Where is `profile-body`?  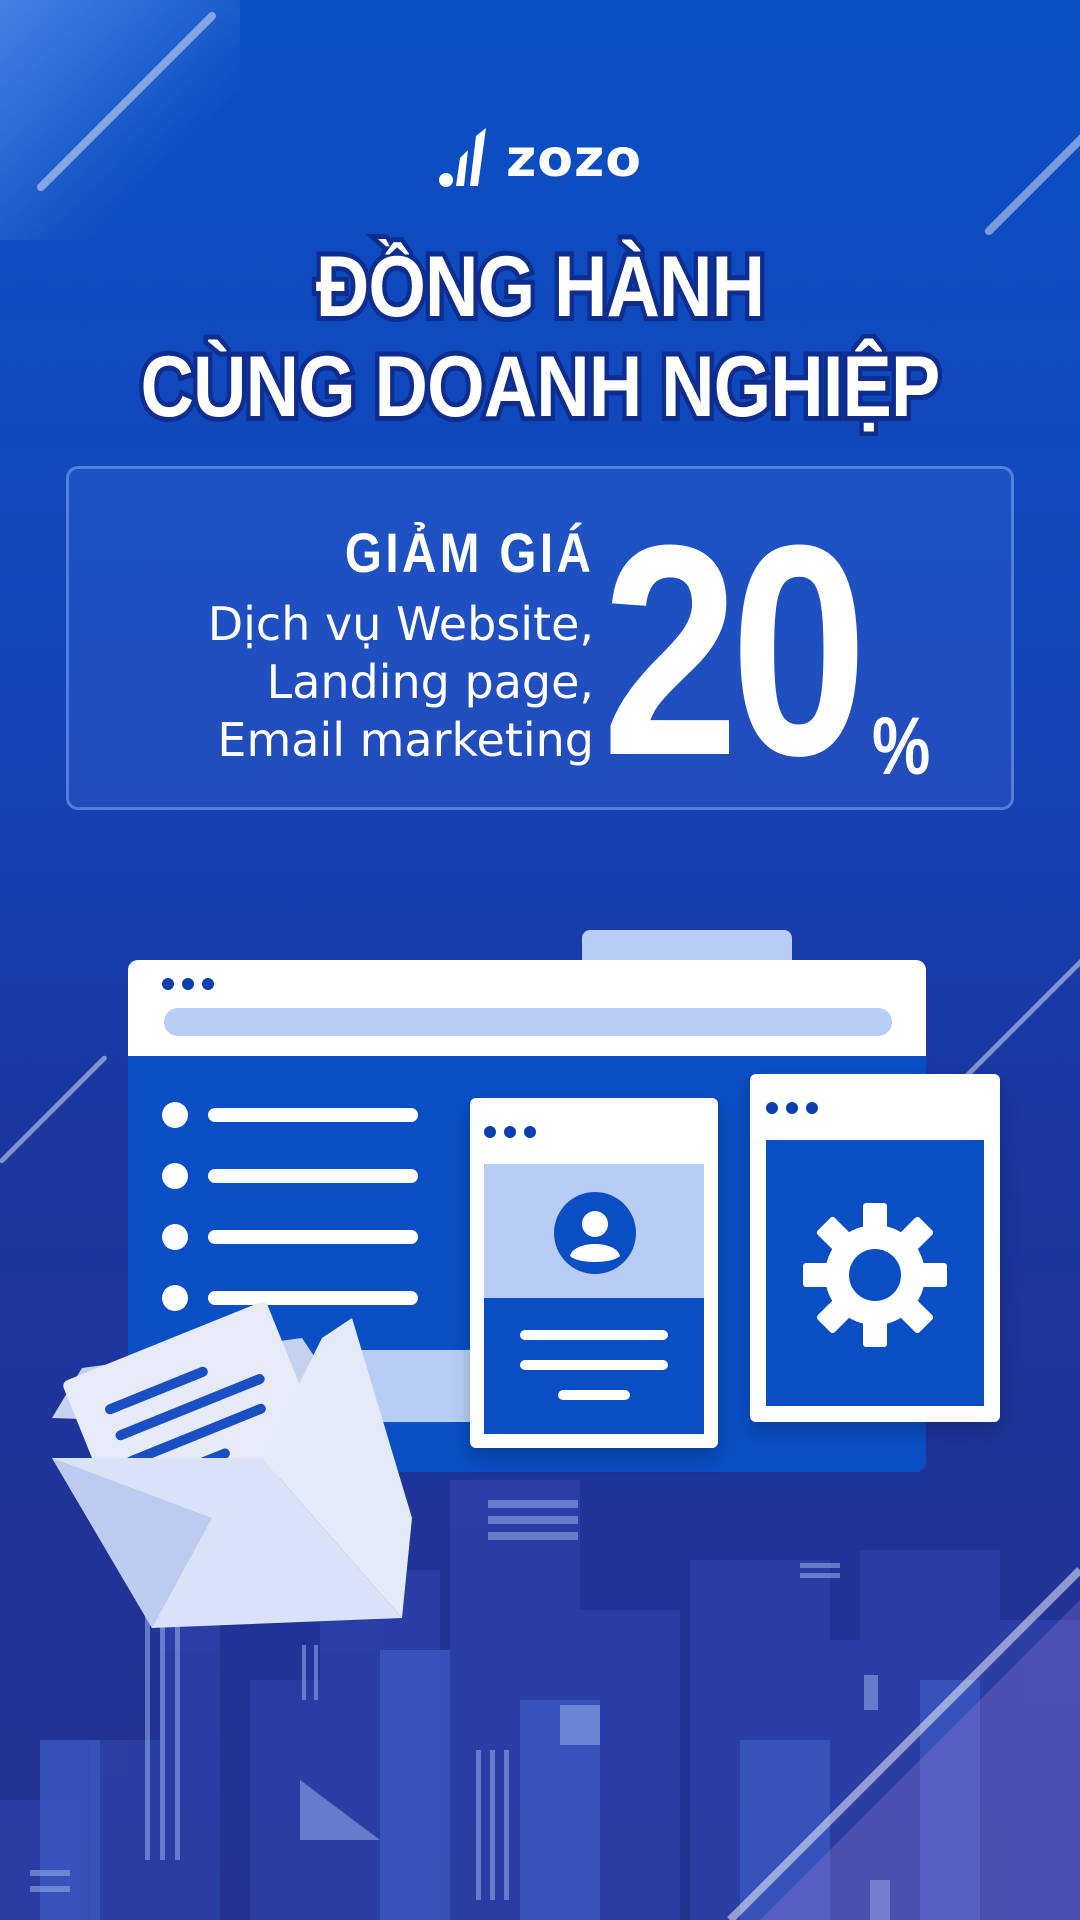 profile-body is located at coordinates (594, 1366).